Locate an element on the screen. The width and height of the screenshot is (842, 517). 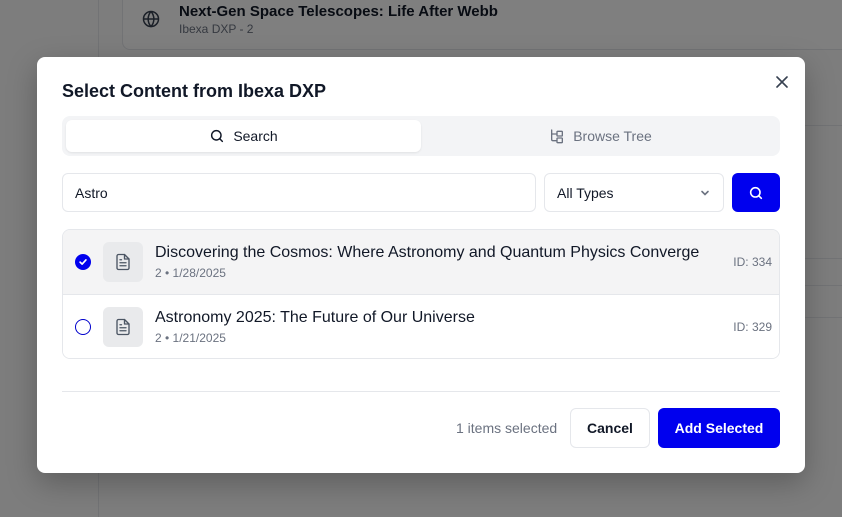
folder-tree-icon is located at coordinates (557, 136).